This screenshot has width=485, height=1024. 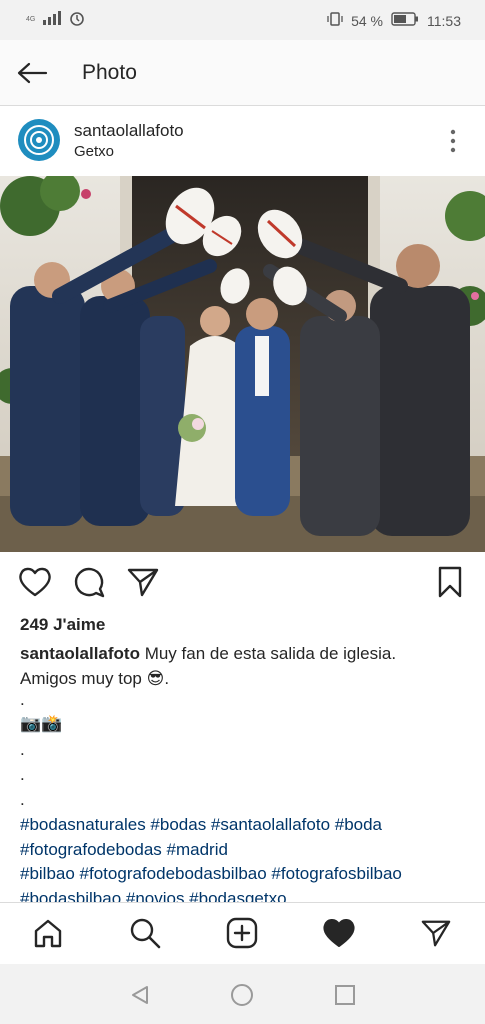 I want to click on post-actions, so click(x=242, y=582).